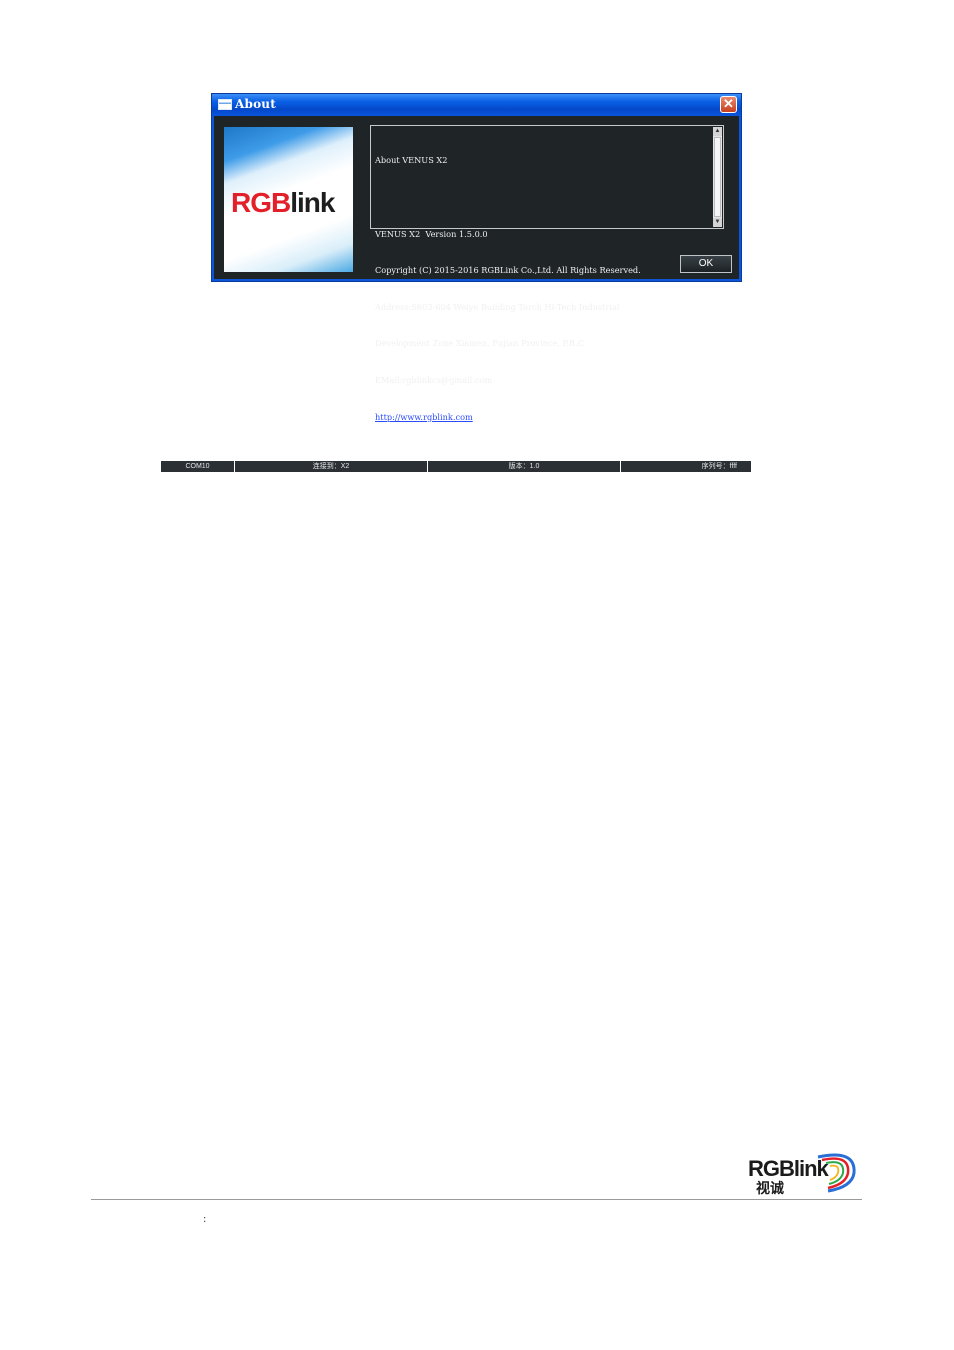  Describe the element at coordinates (255, 104) in the screenshot. I see `dialog-title: About` at that location.